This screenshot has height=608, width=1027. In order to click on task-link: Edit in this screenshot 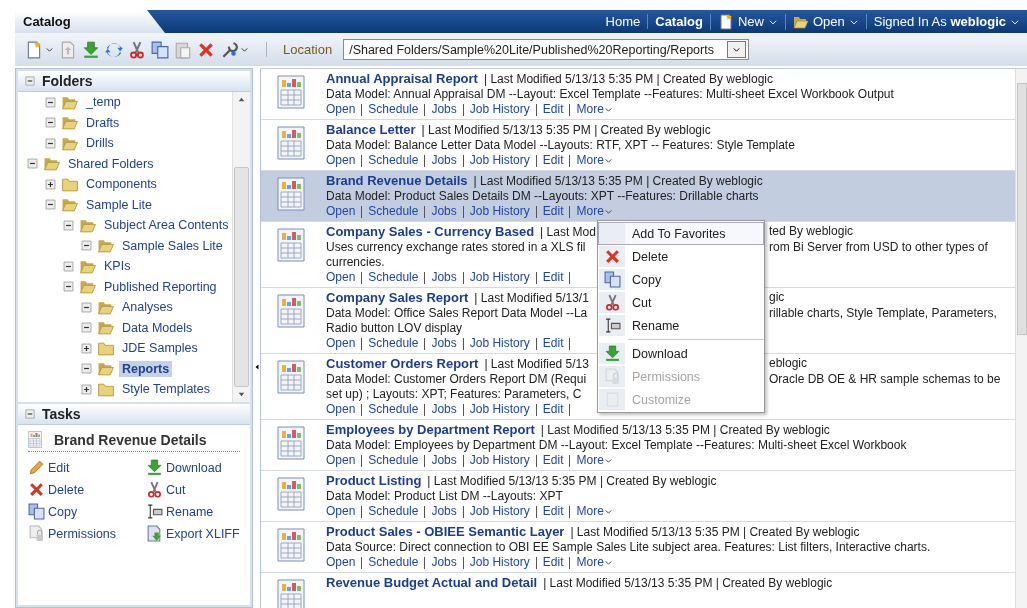, I will do `click(49, 467)`.